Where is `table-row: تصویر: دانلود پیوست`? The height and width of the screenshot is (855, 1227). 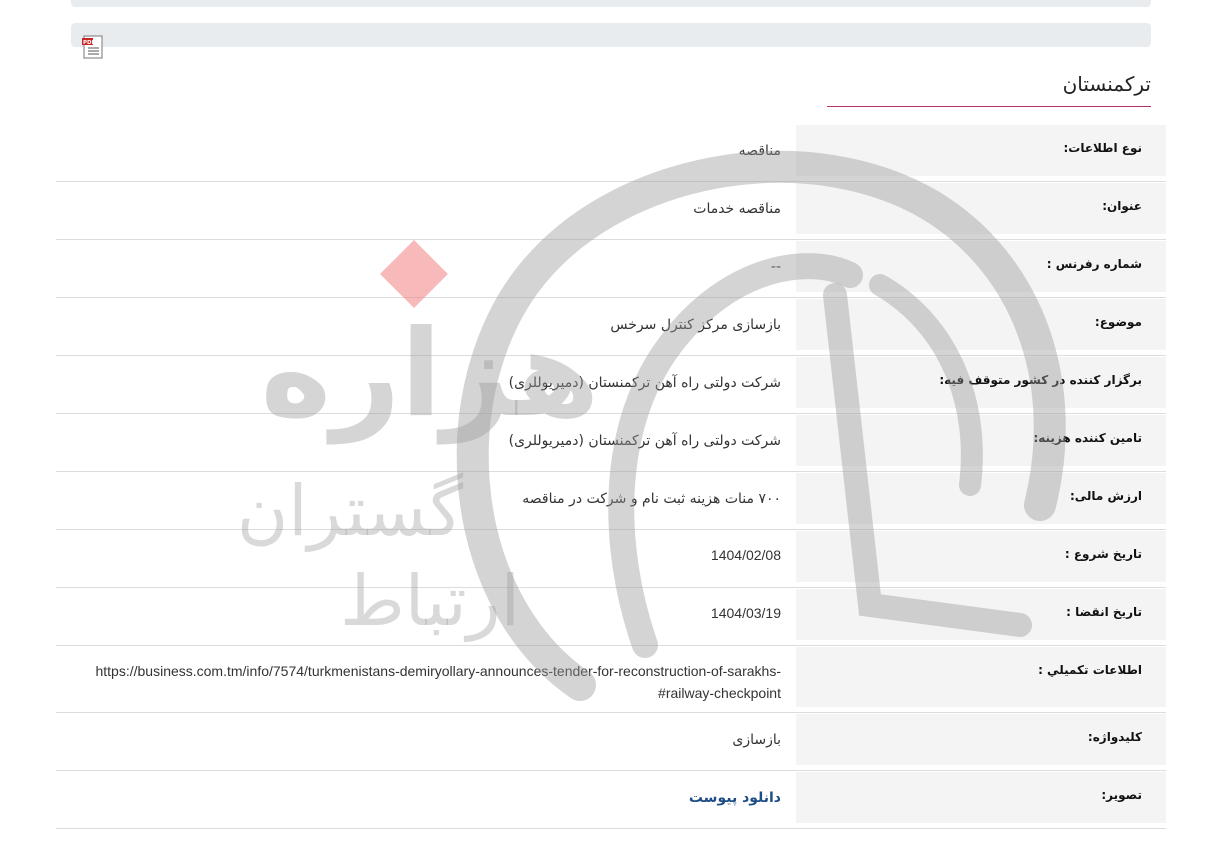 table-row: تصویر: دانلود پیوست is located at coordinates (611, 800).